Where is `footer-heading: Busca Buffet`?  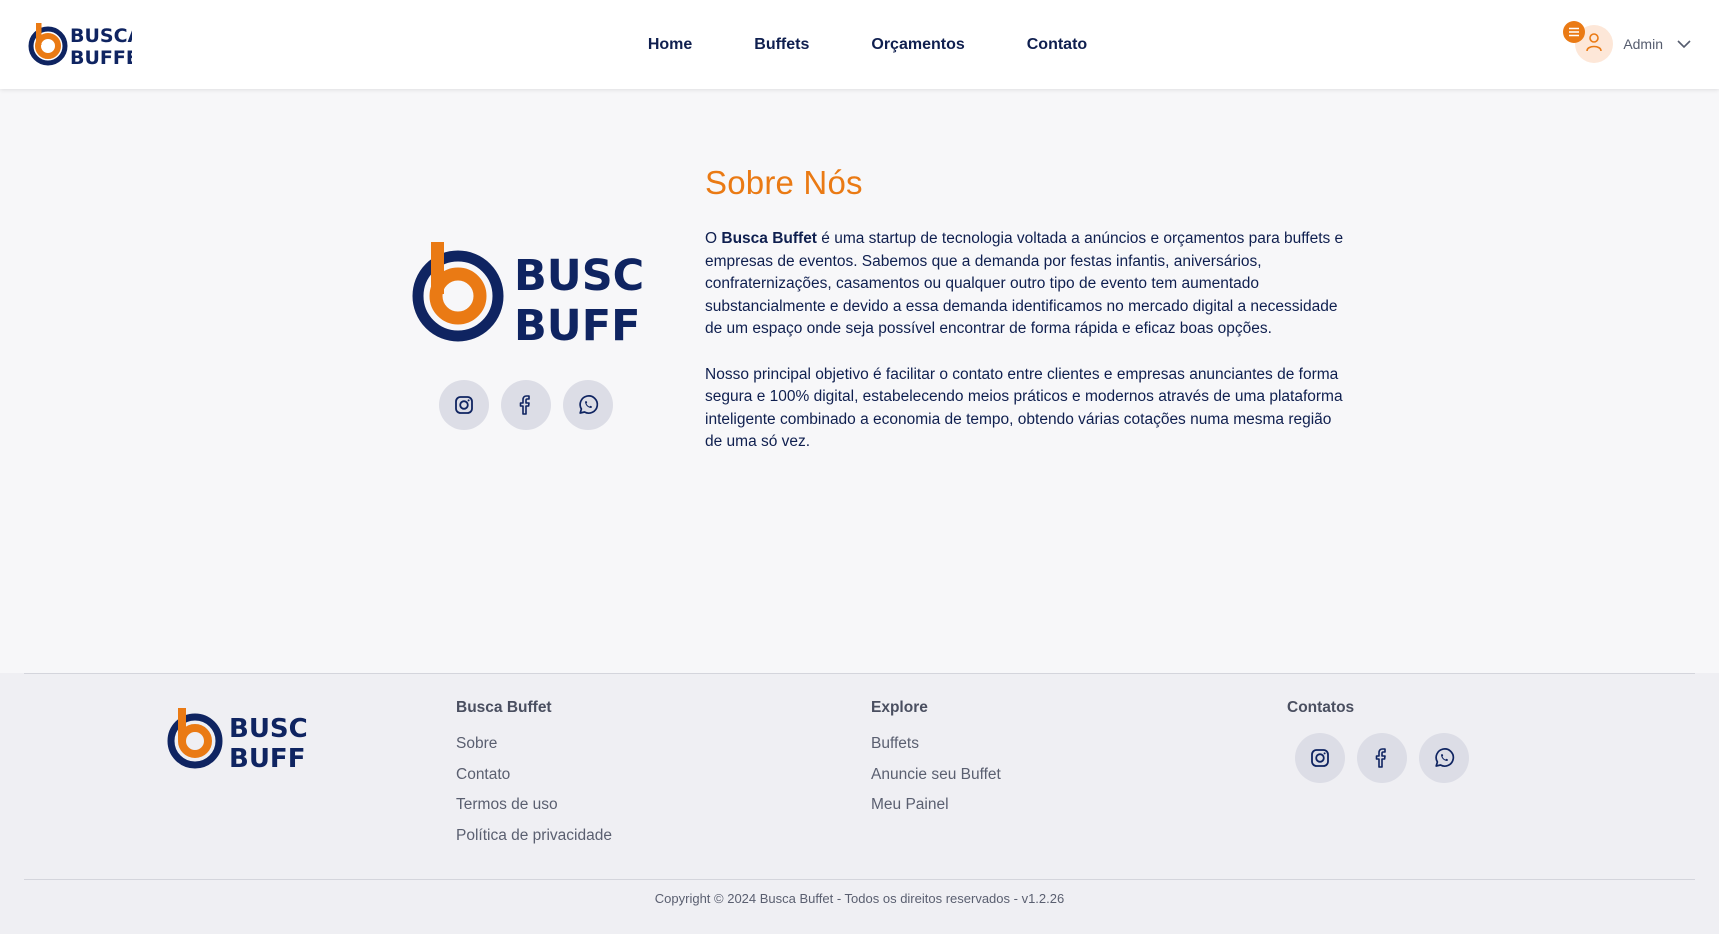
footer-heading: Busca Buffet is located at coordinates (504, 707).